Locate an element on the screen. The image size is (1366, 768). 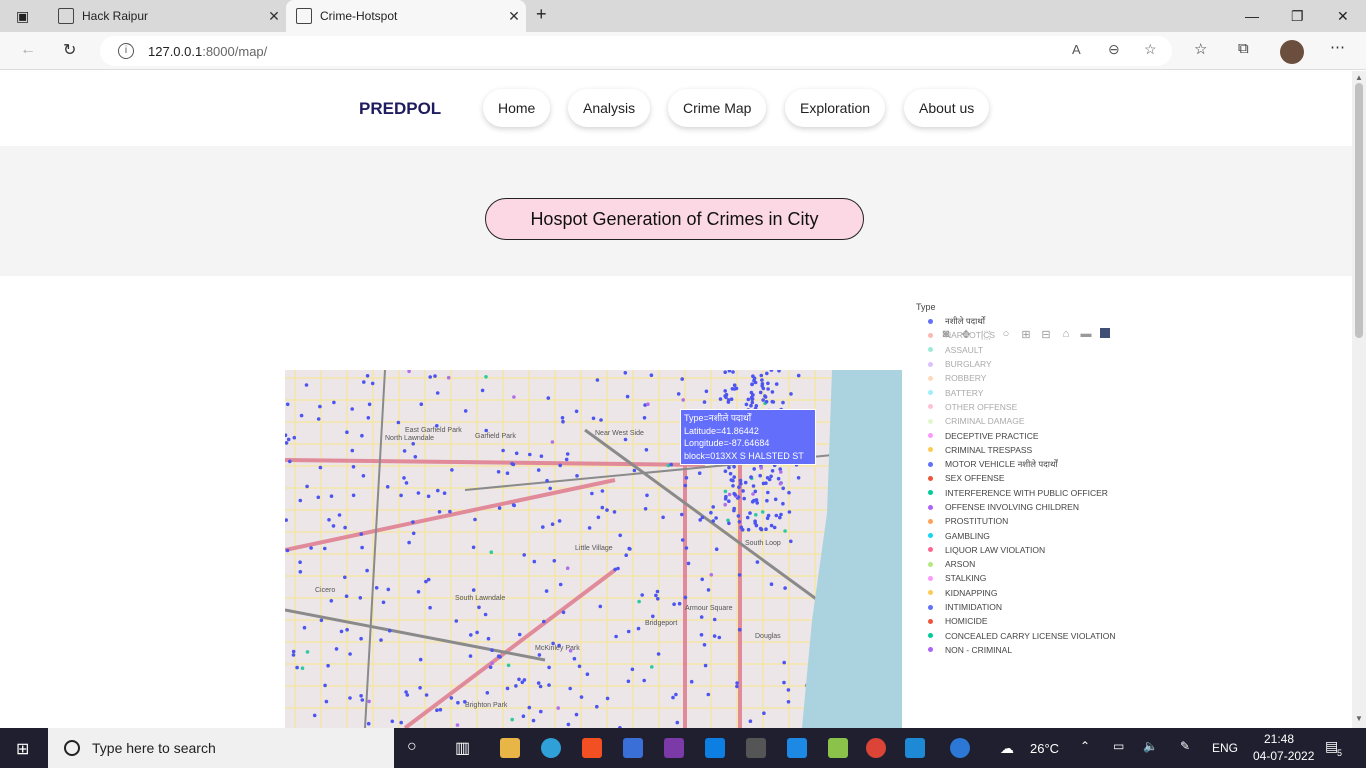
legend-item: HOMICIDE is located at coordinates (1014, 621).